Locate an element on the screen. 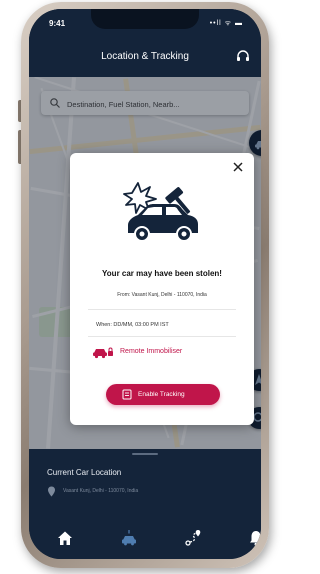 The width and height of the screenshot is (320, 574). page-title: Location & Tracking is located at coordinates (145, 56).